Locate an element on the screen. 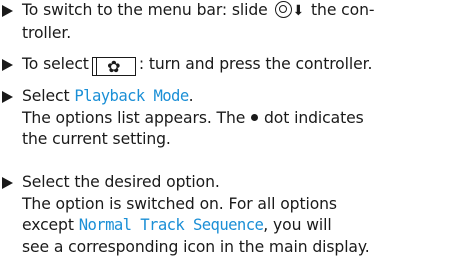  arrow-down-icon: ⬇ is located at coordinates (298, 11).